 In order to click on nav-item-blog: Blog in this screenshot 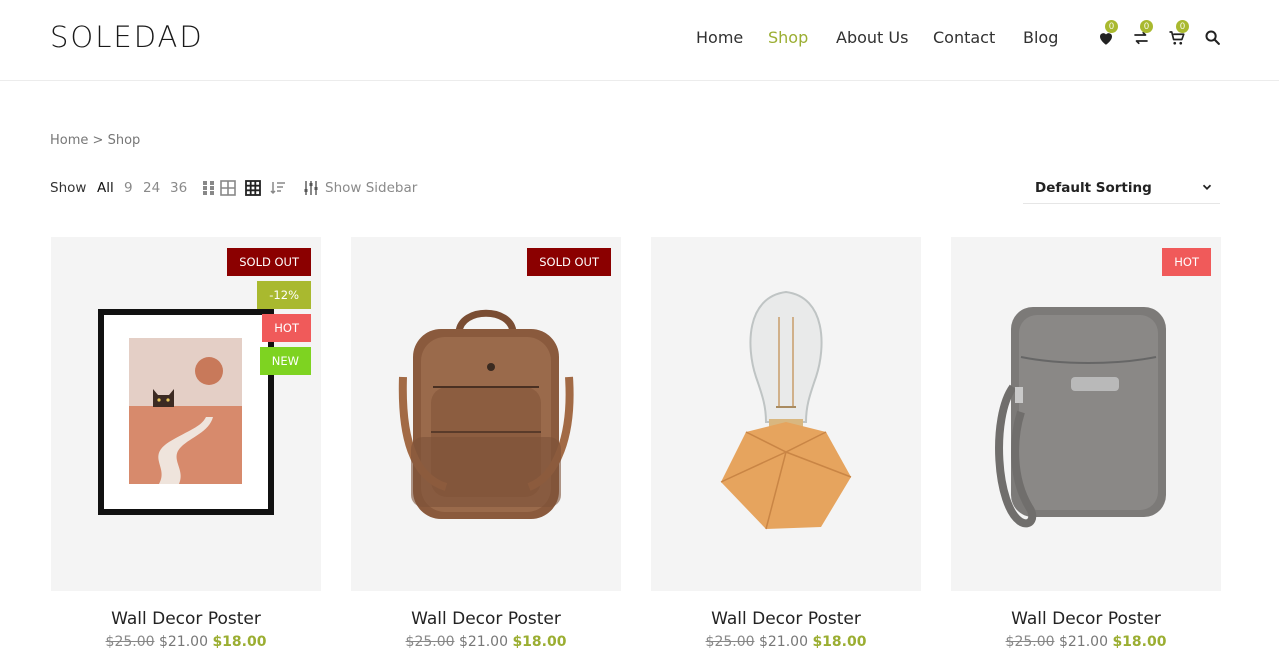, I will do `click(1040, 37)`.